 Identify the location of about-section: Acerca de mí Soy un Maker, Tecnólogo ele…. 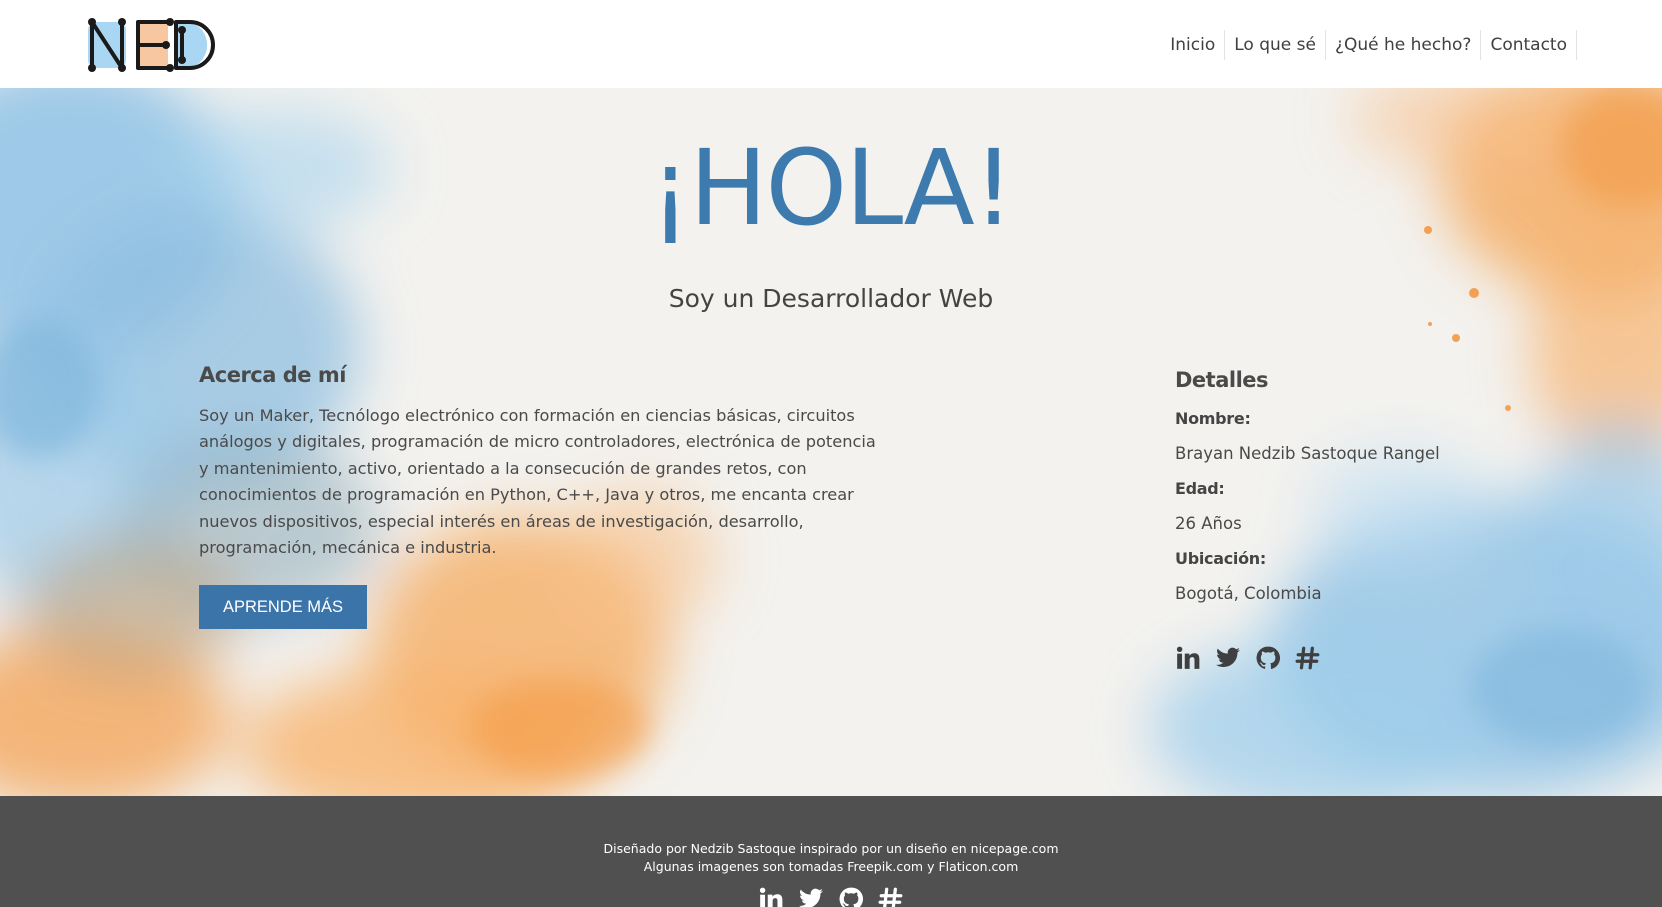
(539, 495).